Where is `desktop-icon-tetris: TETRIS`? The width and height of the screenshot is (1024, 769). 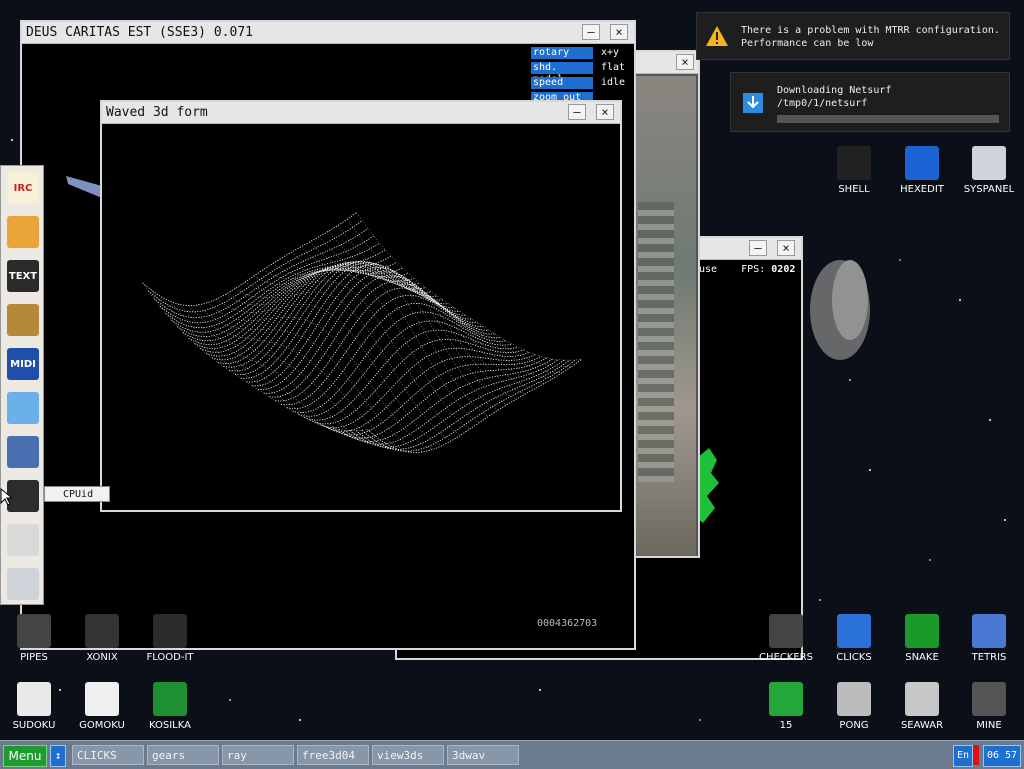
desktop-icon-tetris: TETRIS is located at coordinates (989, 638).